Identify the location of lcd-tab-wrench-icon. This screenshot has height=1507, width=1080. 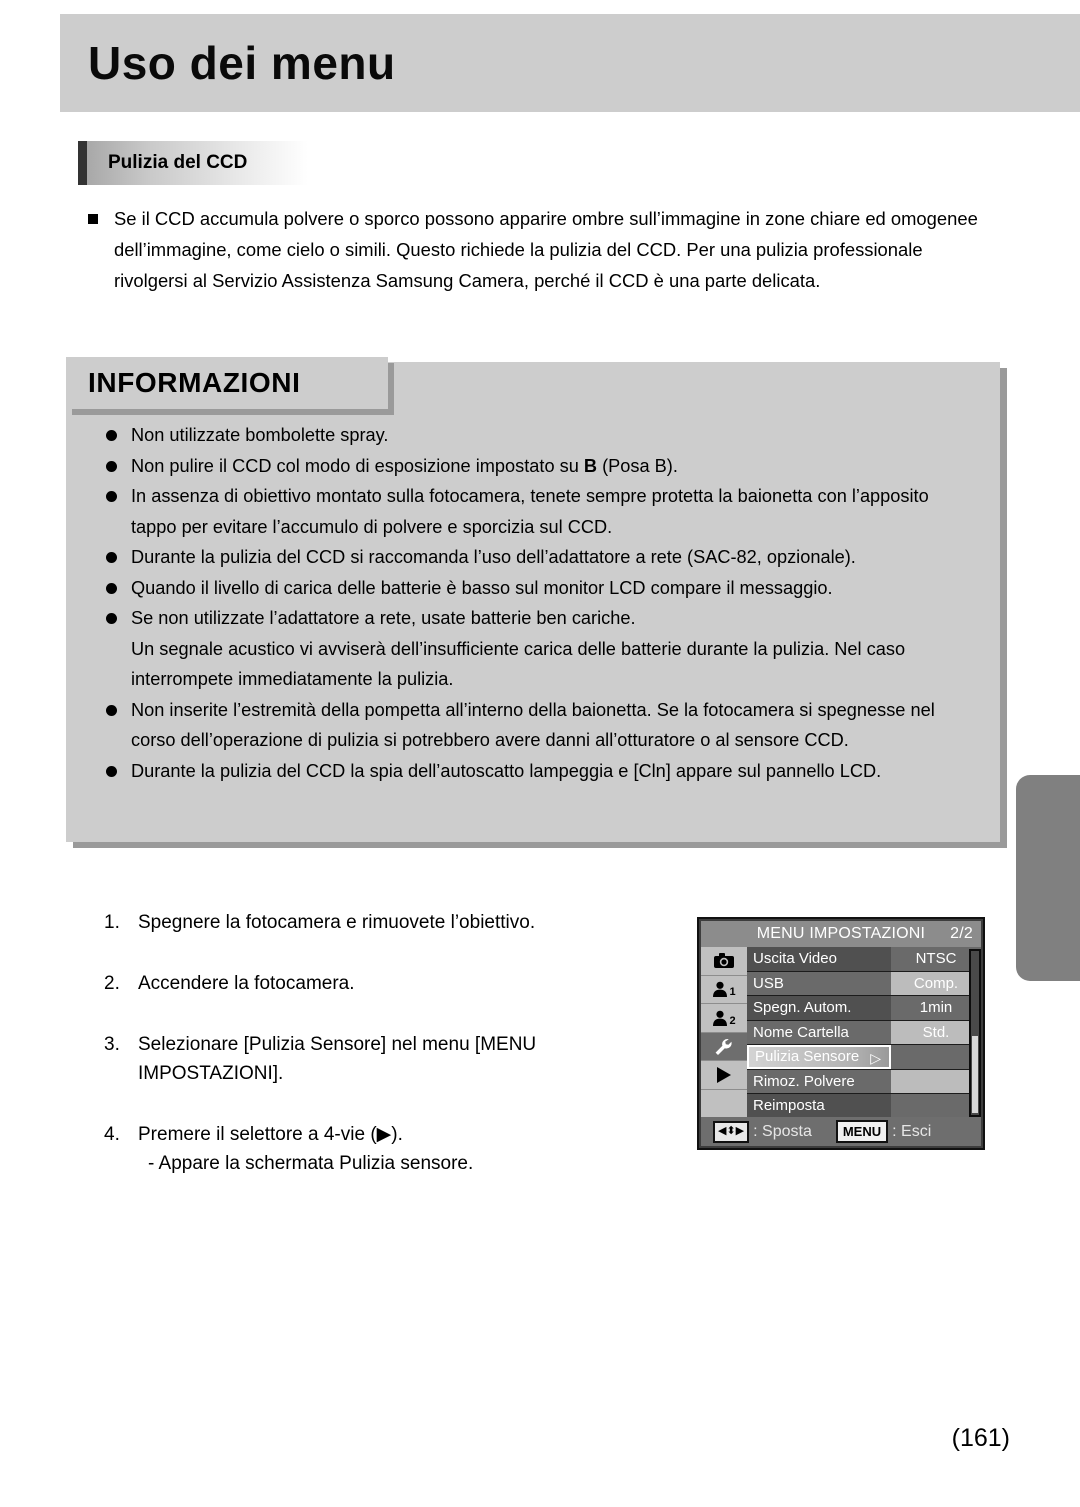
(724, 1047).